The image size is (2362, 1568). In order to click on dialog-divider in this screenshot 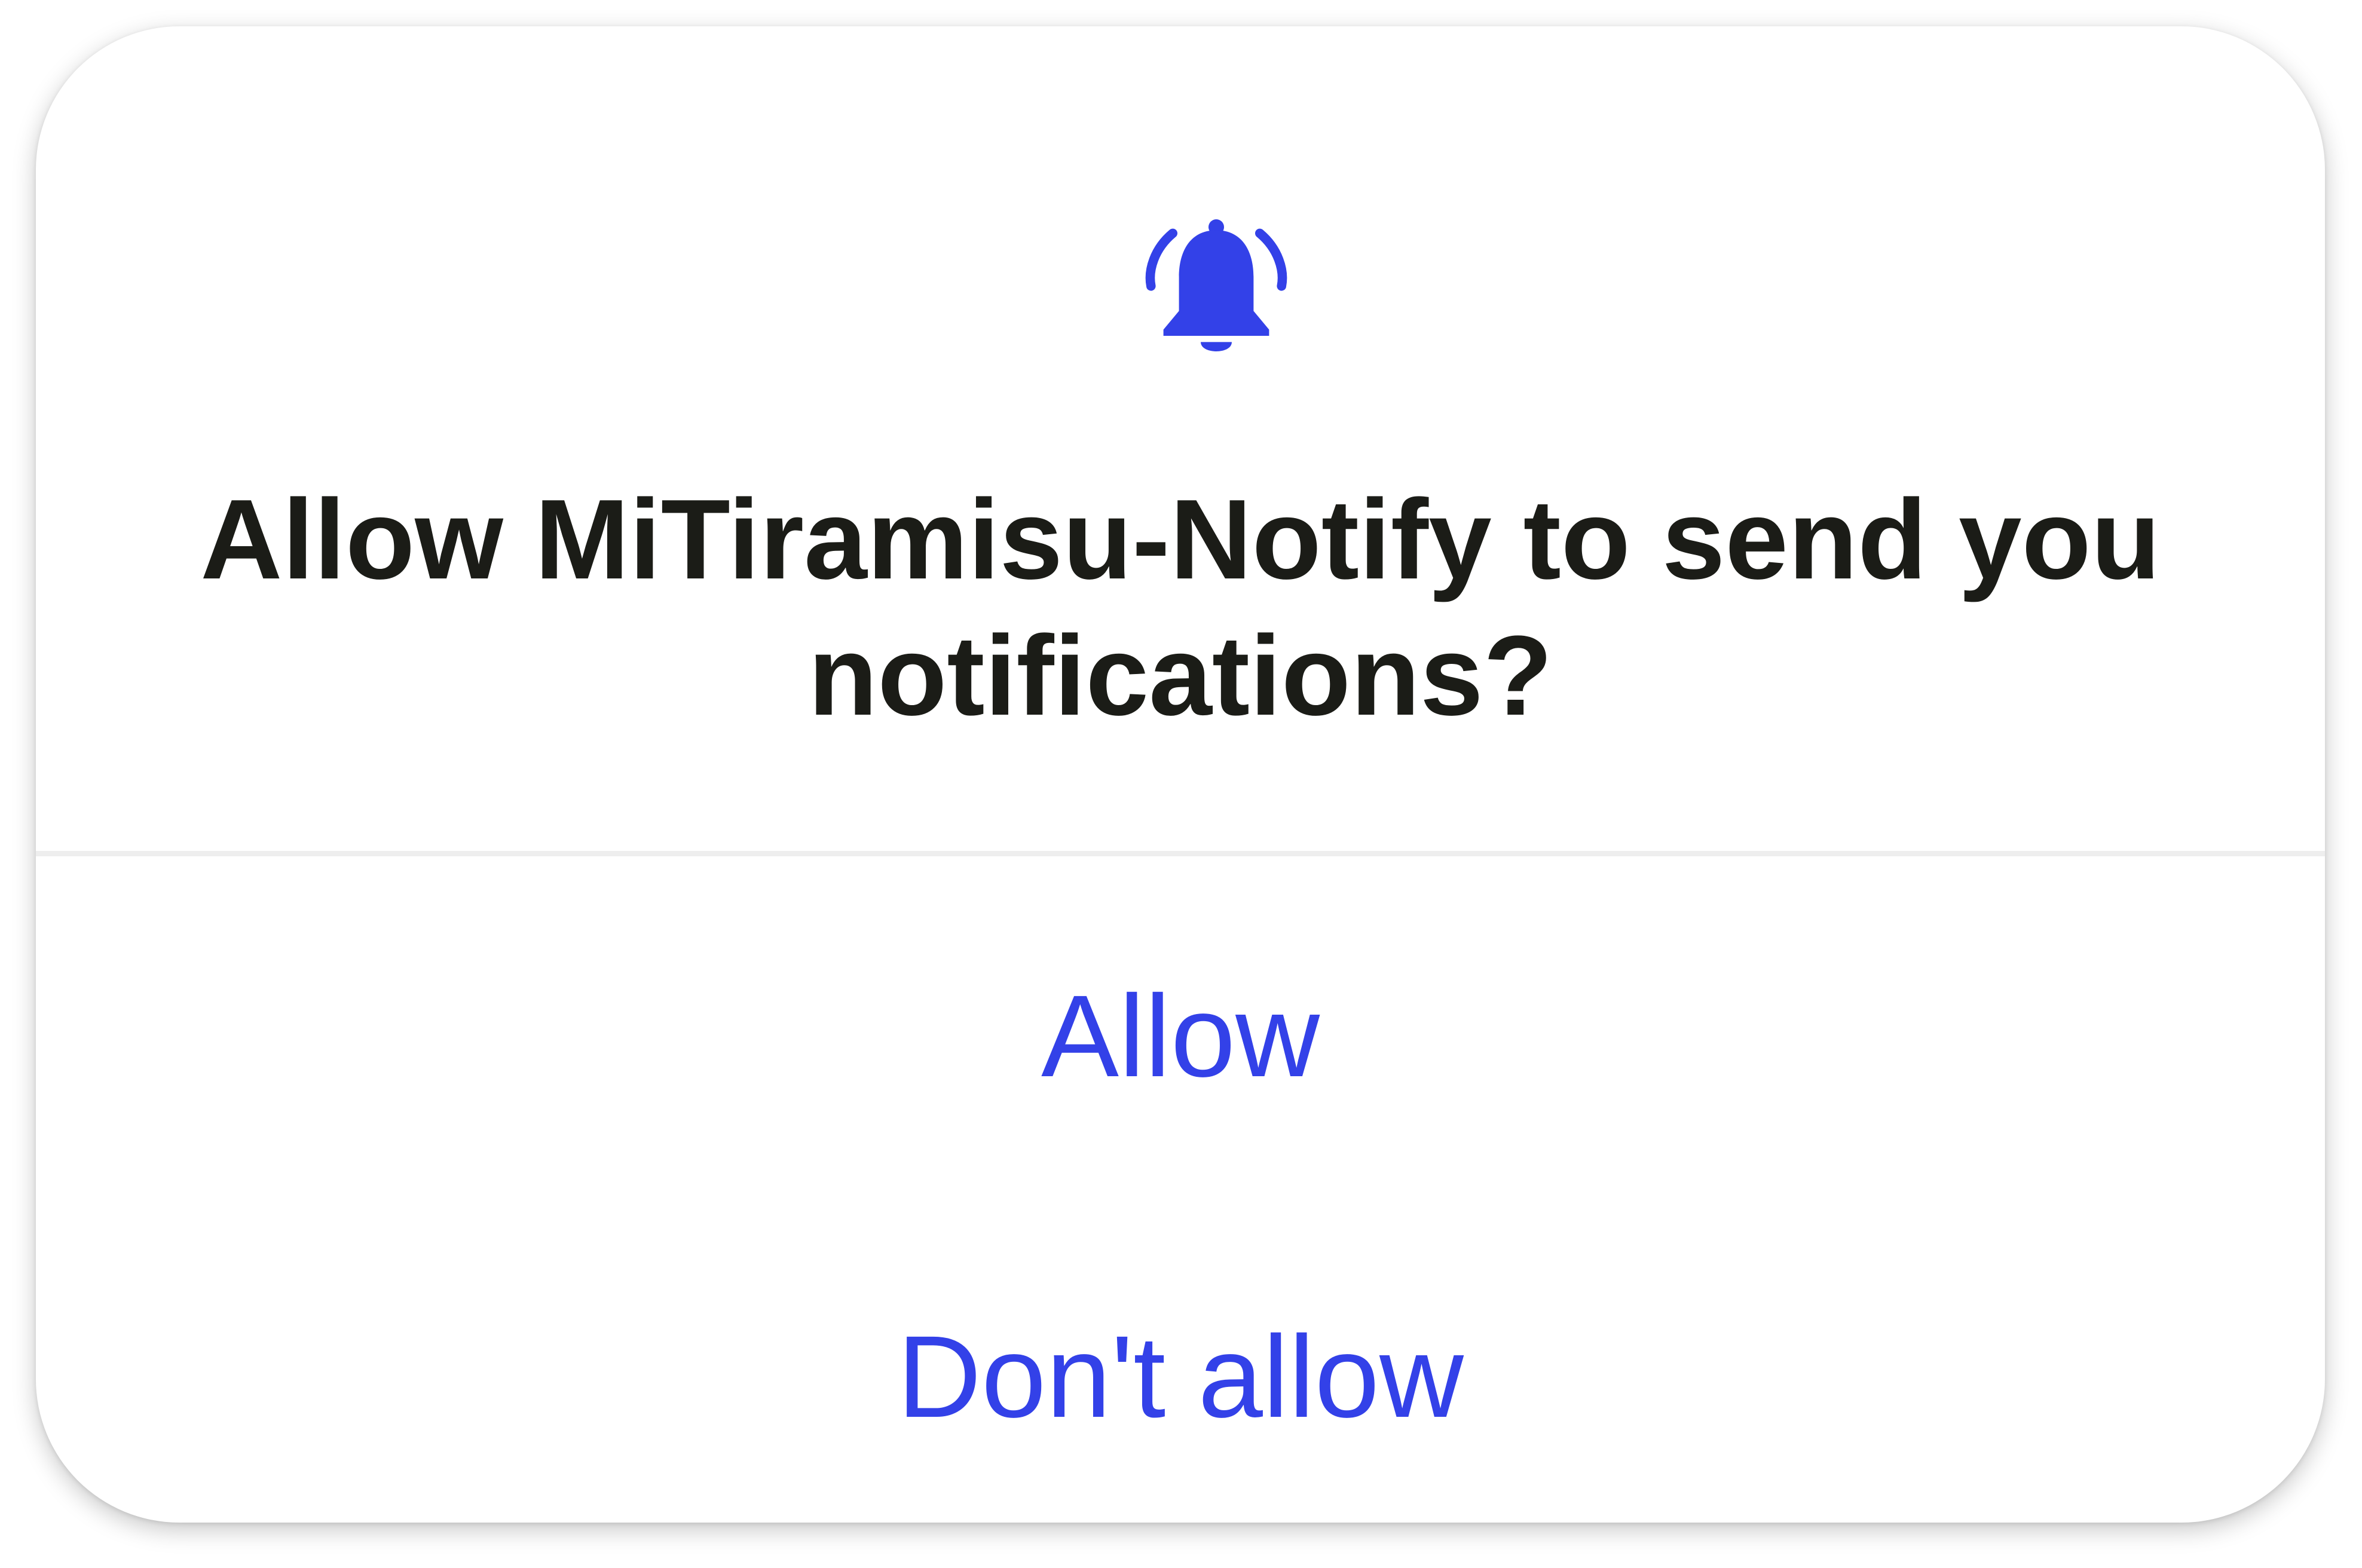, I will do `click(1180, 854)`.